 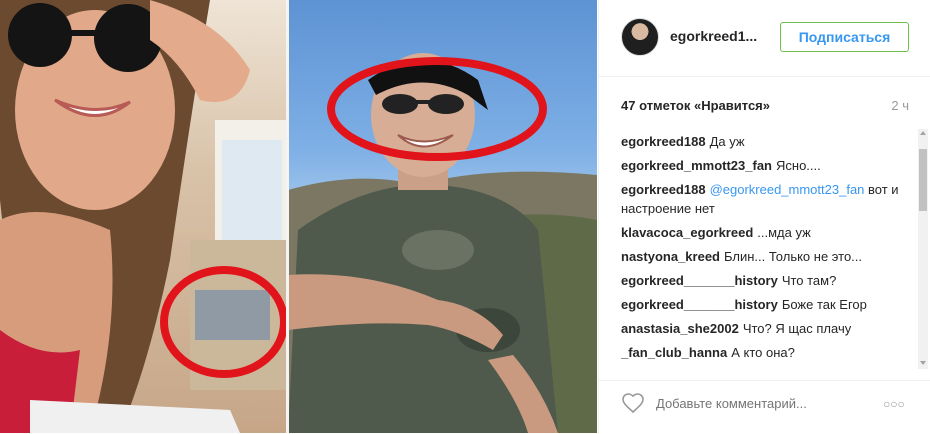 I want to click on comment: egorkreed_______history Что там?, so click(x=766, y=280).